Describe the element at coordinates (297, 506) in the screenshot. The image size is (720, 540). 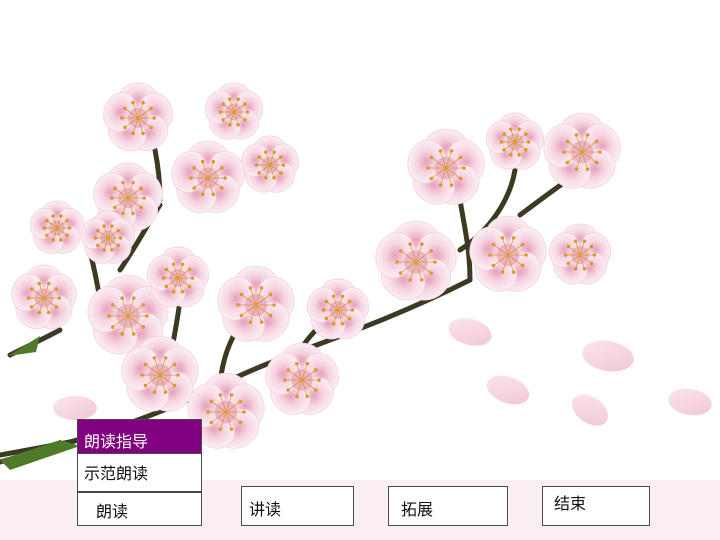
I see `nav-button-explain: 讲读` at that location.